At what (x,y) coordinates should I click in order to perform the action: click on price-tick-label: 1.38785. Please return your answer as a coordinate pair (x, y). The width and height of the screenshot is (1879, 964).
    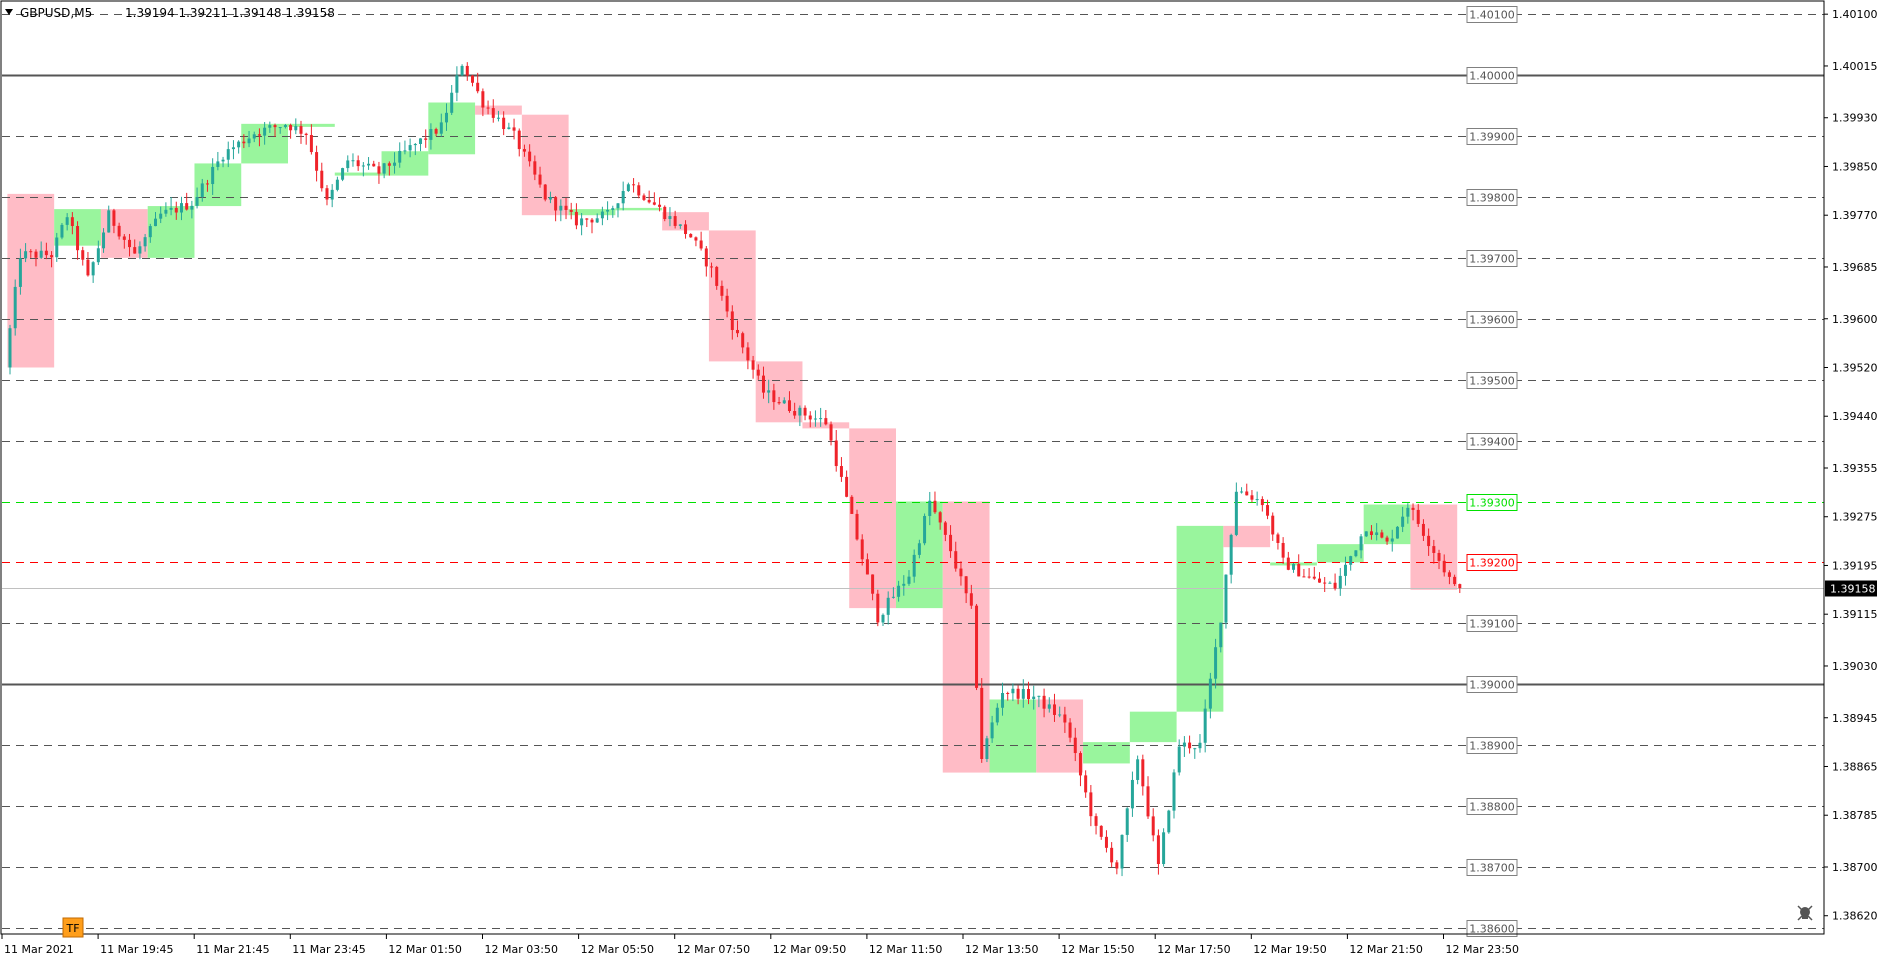
    Looking at the image, I should click on (1855, 815).